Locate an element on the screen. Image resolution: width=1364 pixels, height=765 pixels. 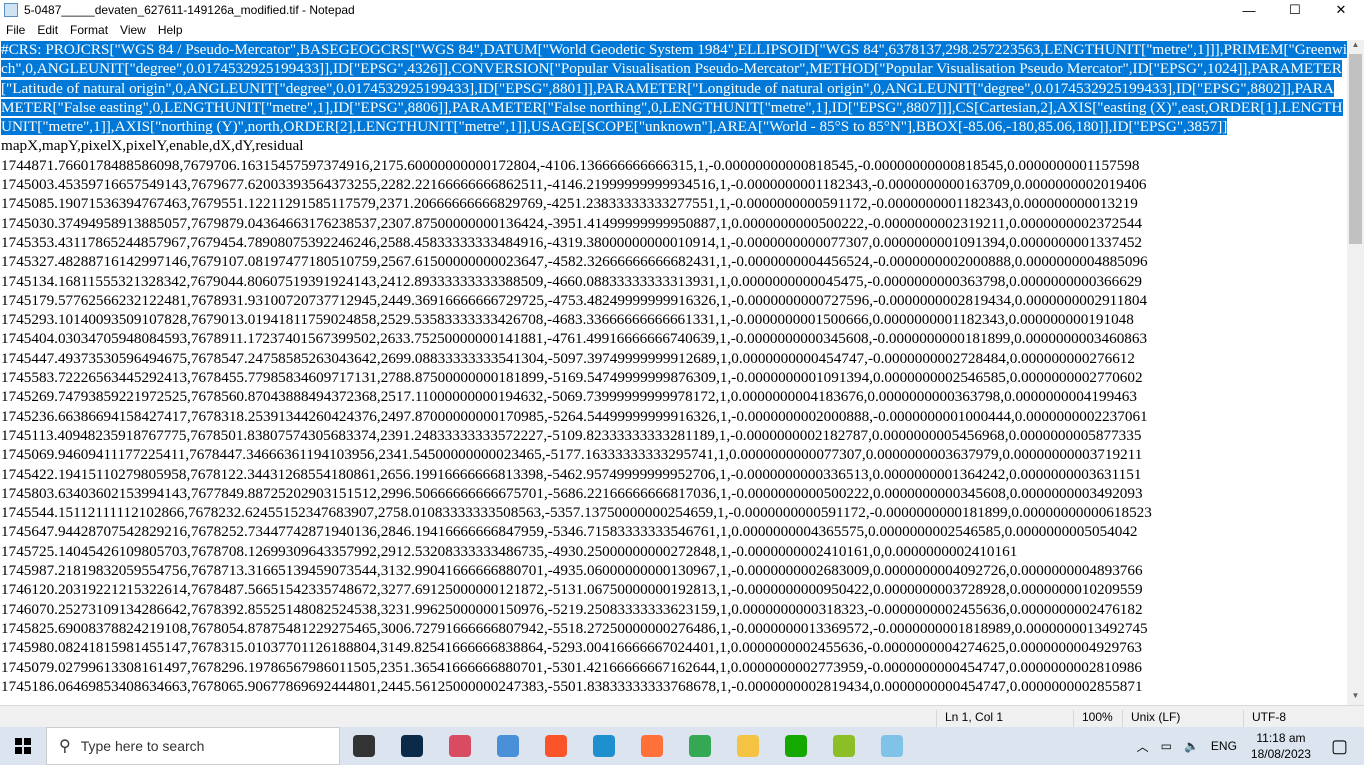
photoshop-taskbar-button is located at coordinates (412, 746).